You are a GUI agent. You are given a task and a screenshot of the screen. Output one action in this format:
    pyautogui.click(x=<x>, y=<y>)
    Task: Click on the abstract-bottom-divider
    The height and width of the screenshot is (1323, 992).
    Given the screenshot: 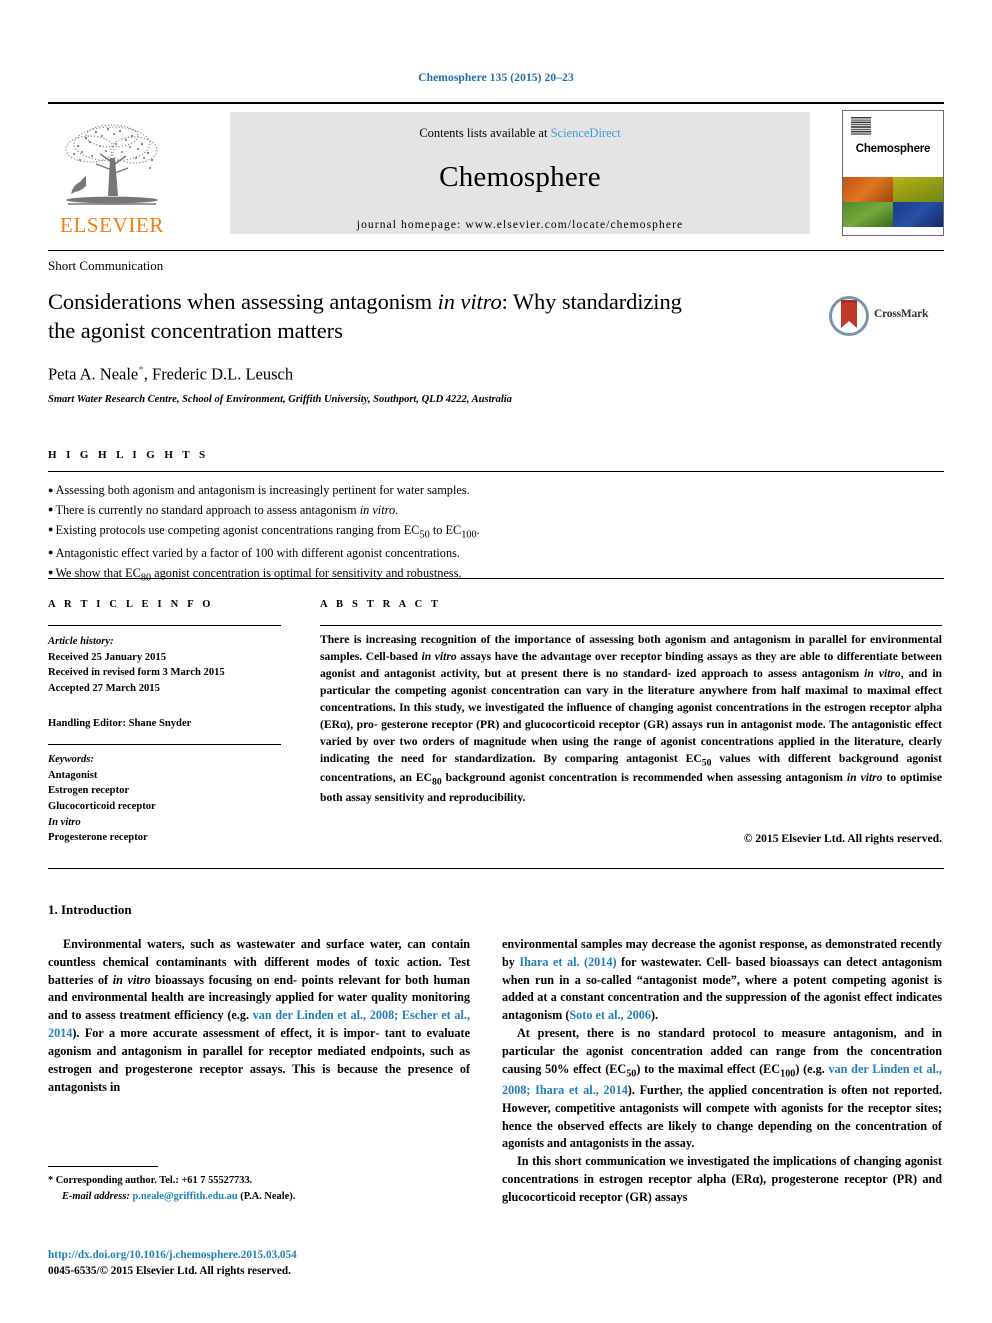 What is the action you would take?
    pyautogui.click(x=496, y=868)
    